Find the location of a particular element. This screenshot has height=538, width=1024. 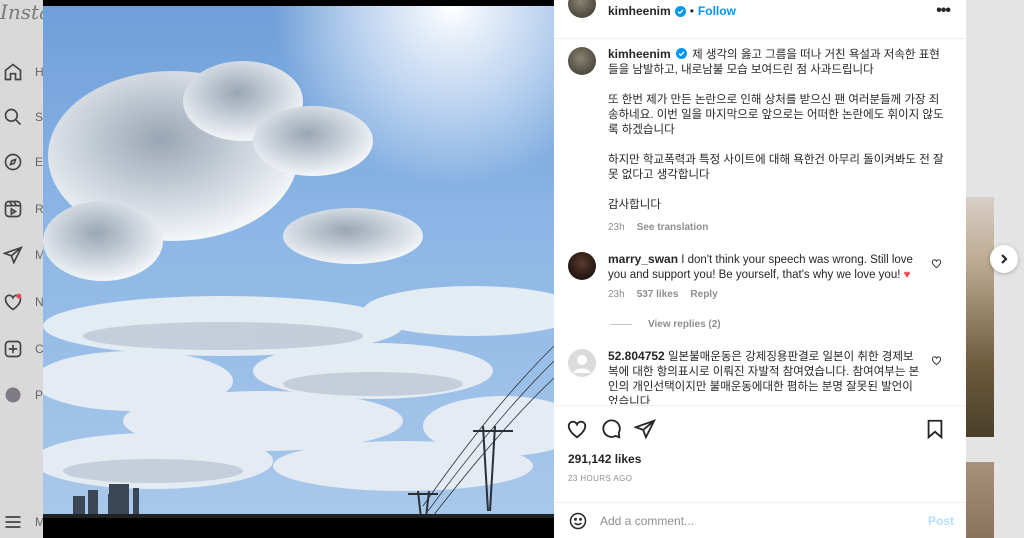

nav-search: S is located at coordinates (22, 117).